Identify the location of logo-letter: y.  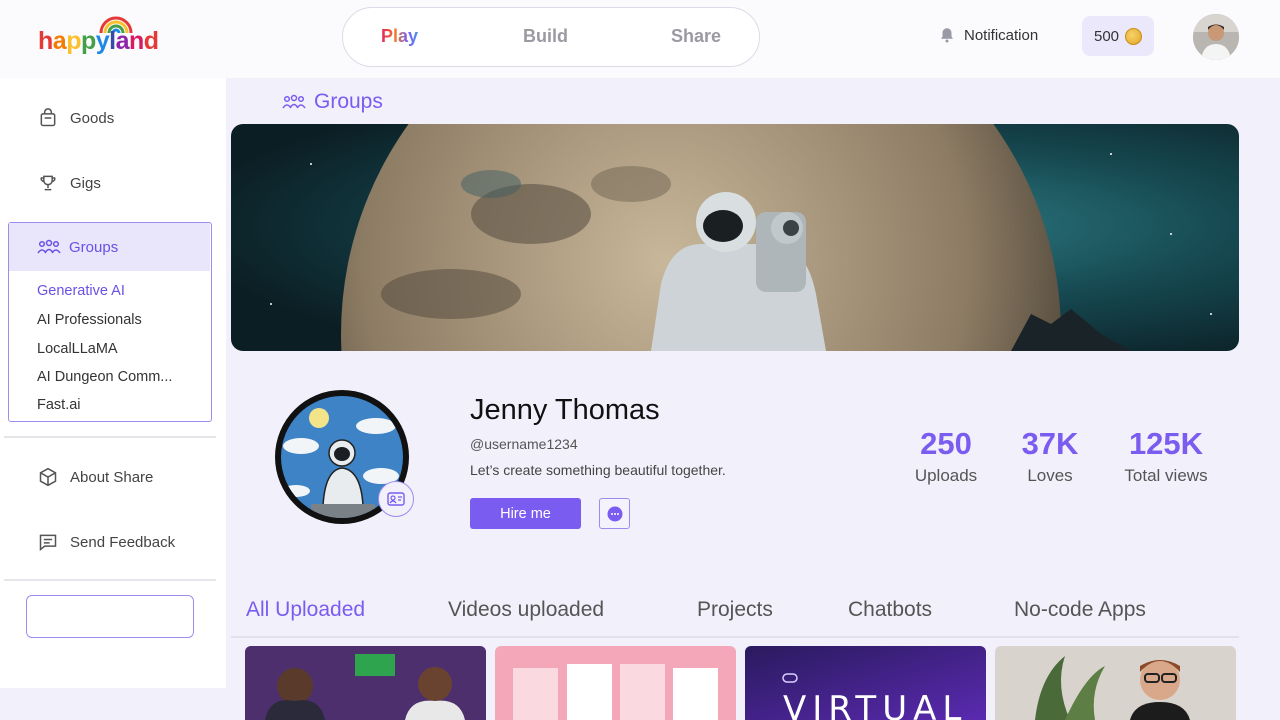
(102, 41).